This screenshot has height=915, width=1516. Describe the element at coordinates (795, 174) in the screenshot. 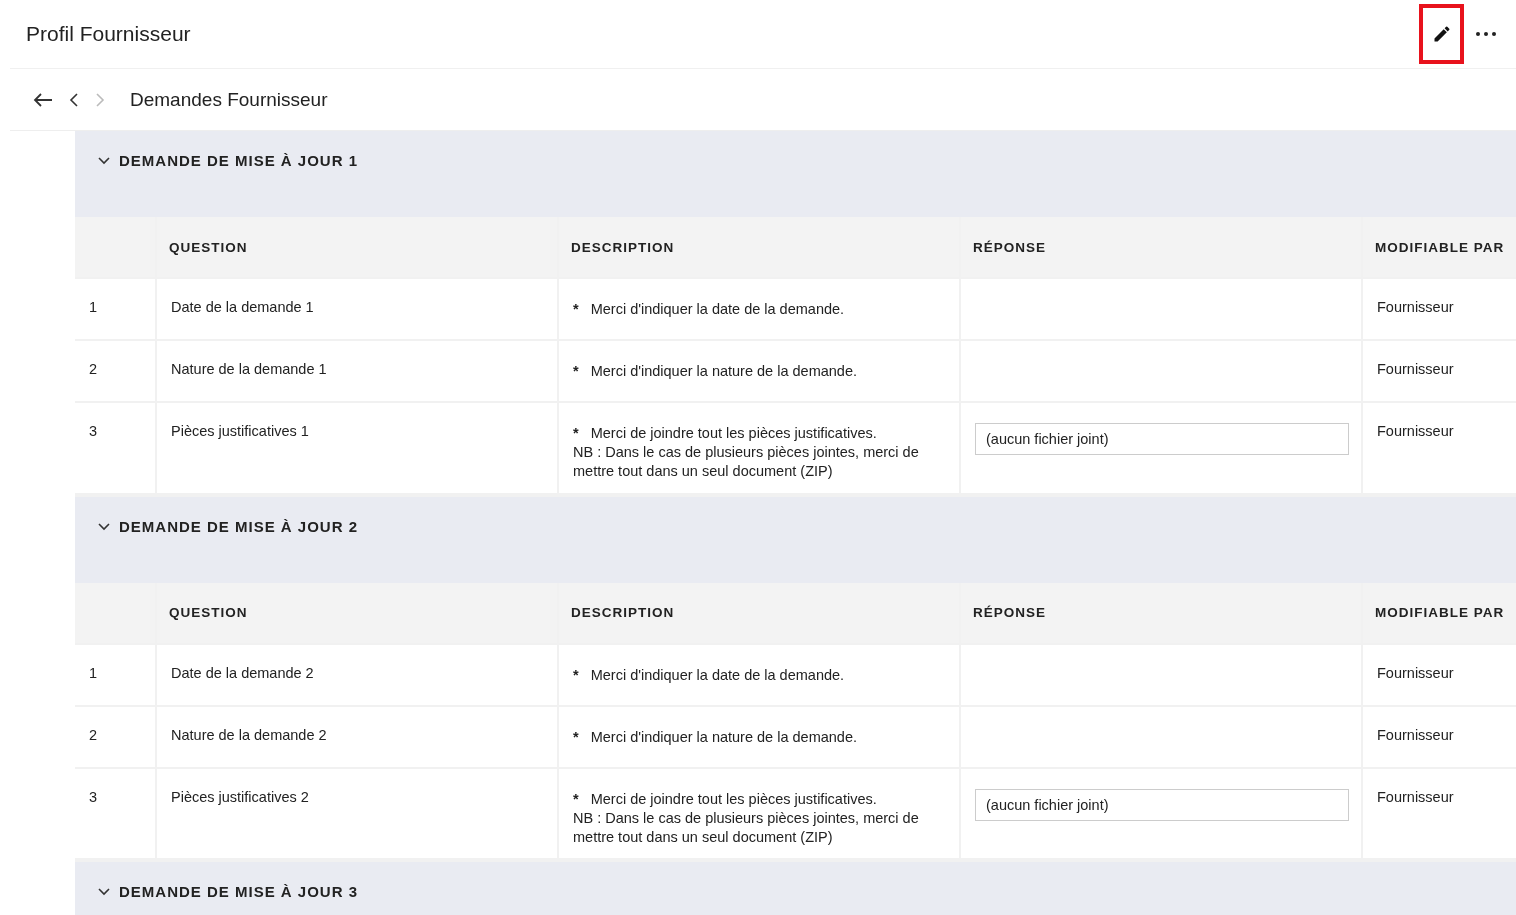

I see `section-header: DEMANDE DE MISE À JOUR 1` at that location.